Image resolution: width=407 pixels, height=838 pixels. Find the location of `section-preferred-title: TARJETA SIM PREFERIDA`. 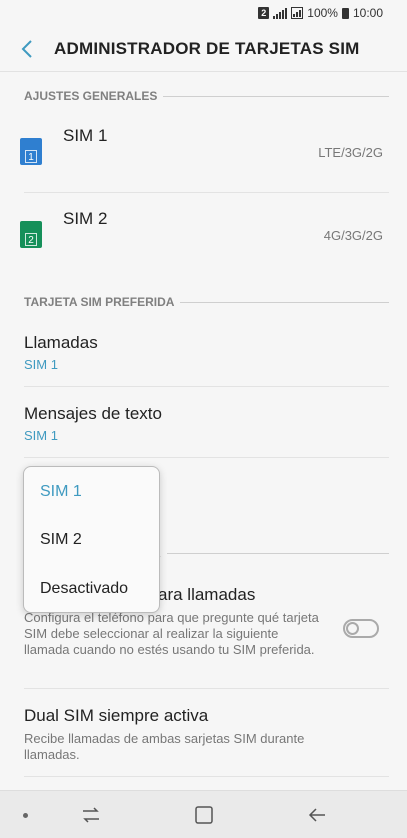

section-preferred-title: TARJETA SIM PREFERIDA is located at coordinates (99, 302).